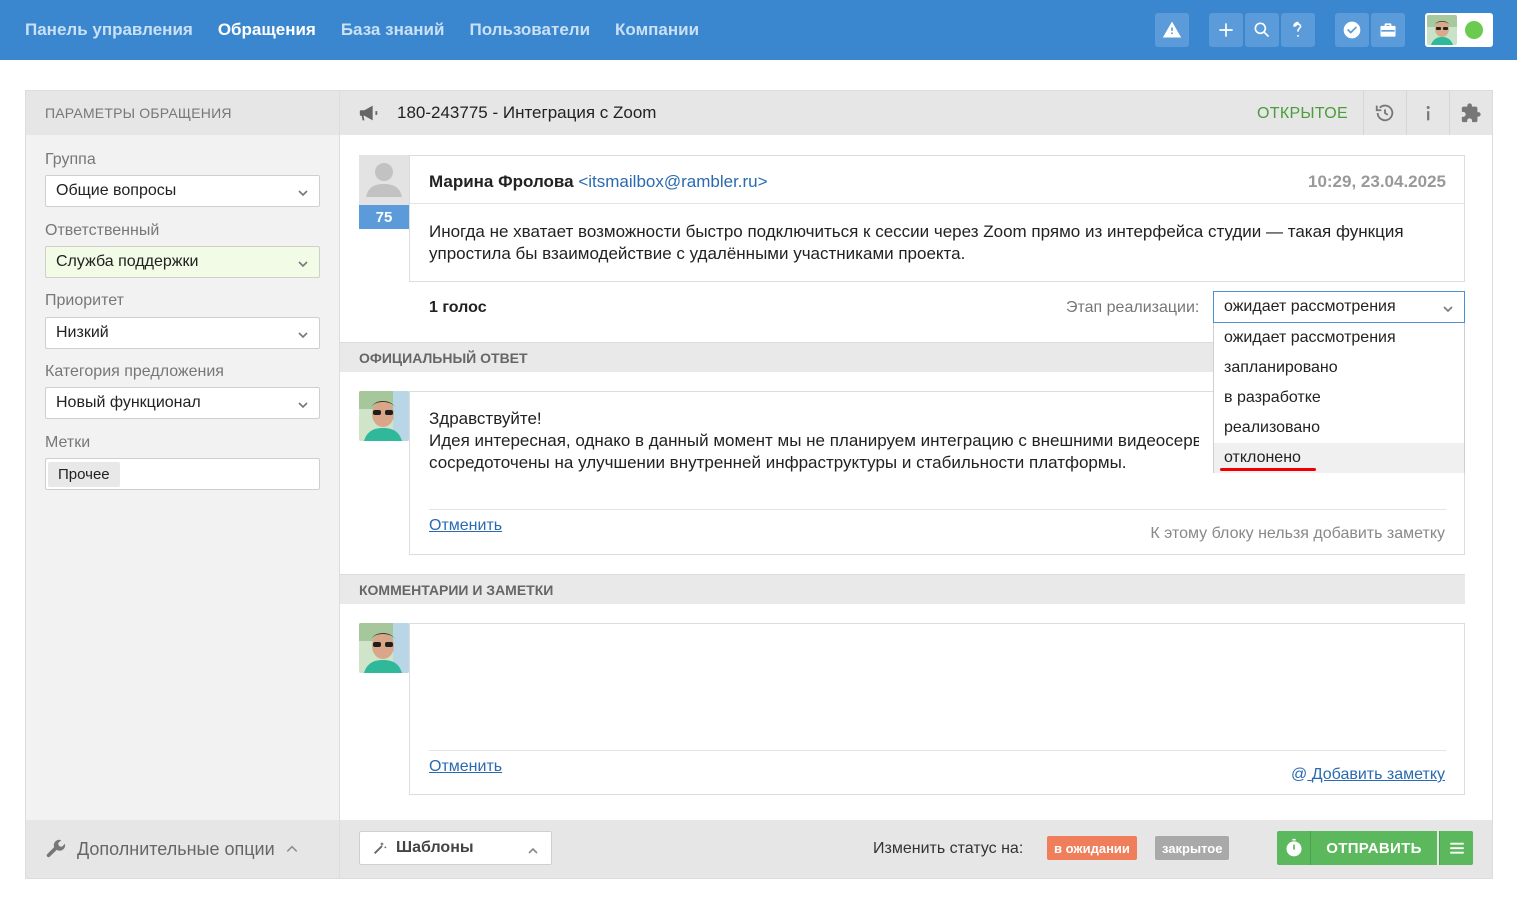 The height and width of the screenshot is (904, 1517). Describe the element at coordinates (267, 30) in the screenshot. I see `nav-tickets: Обращения` at that location.